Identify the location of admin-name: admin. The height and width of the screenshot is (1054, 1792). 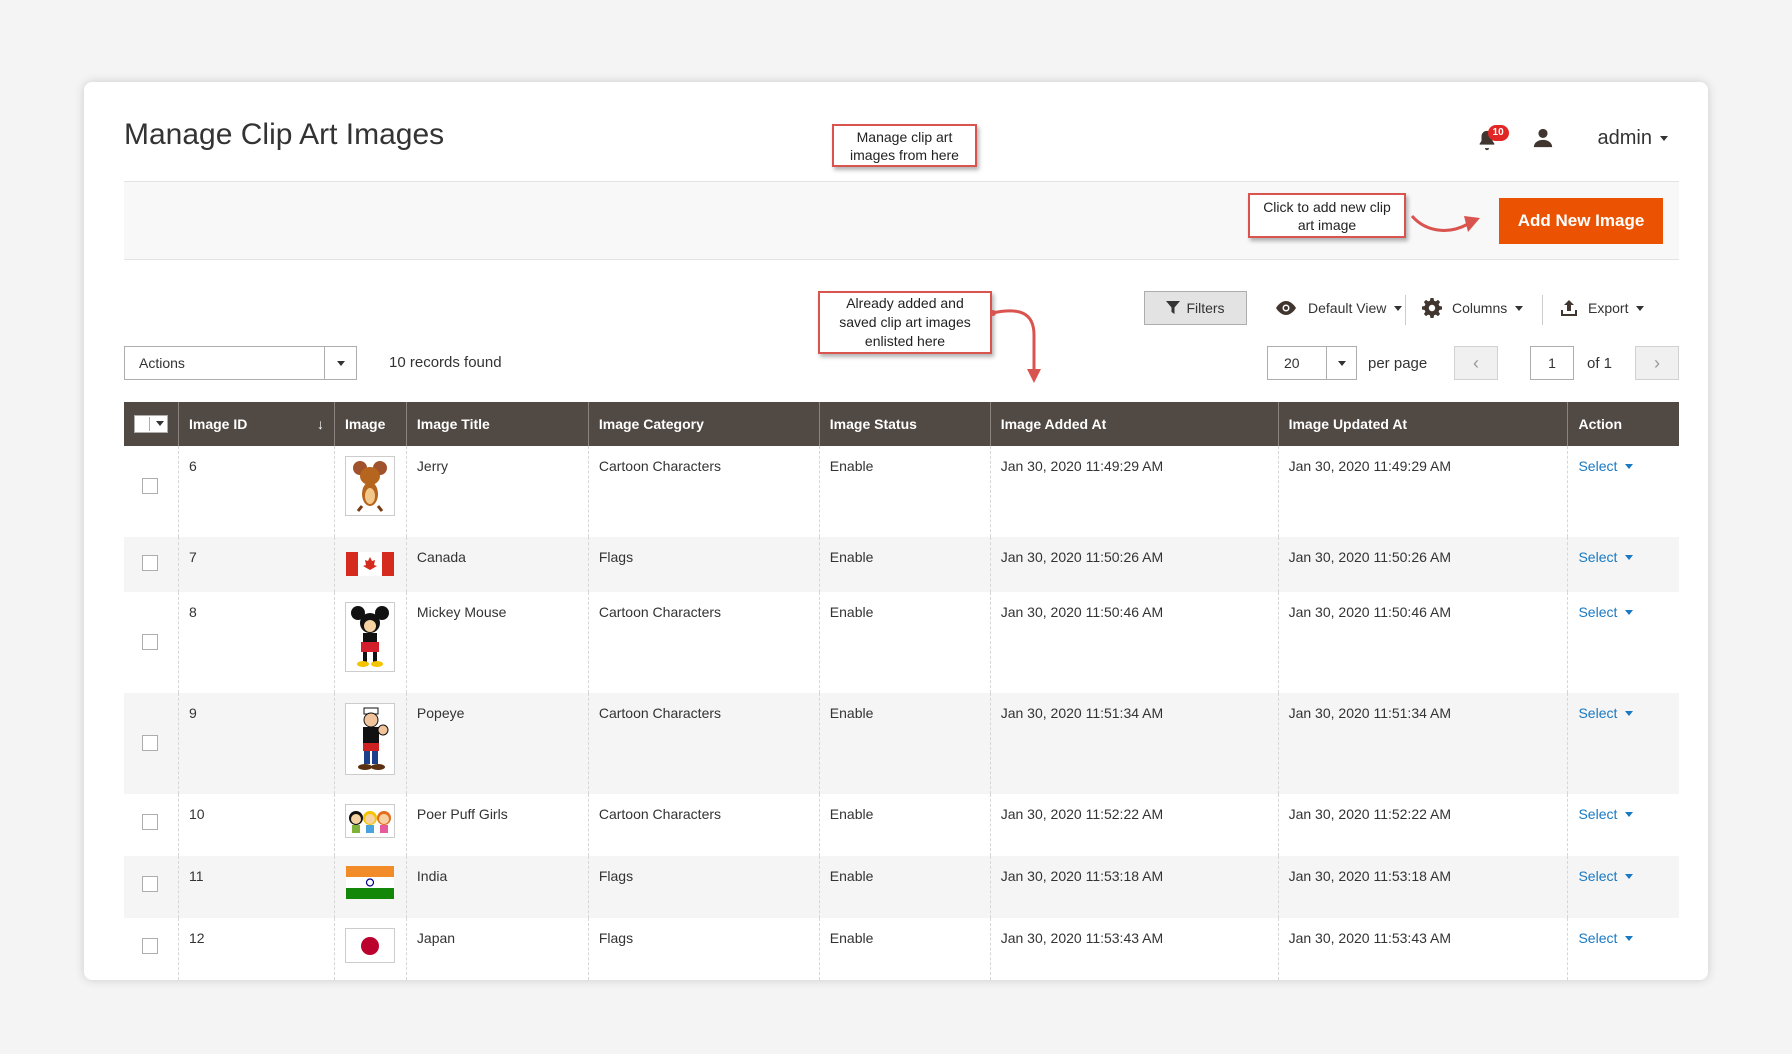
(1624, 137).